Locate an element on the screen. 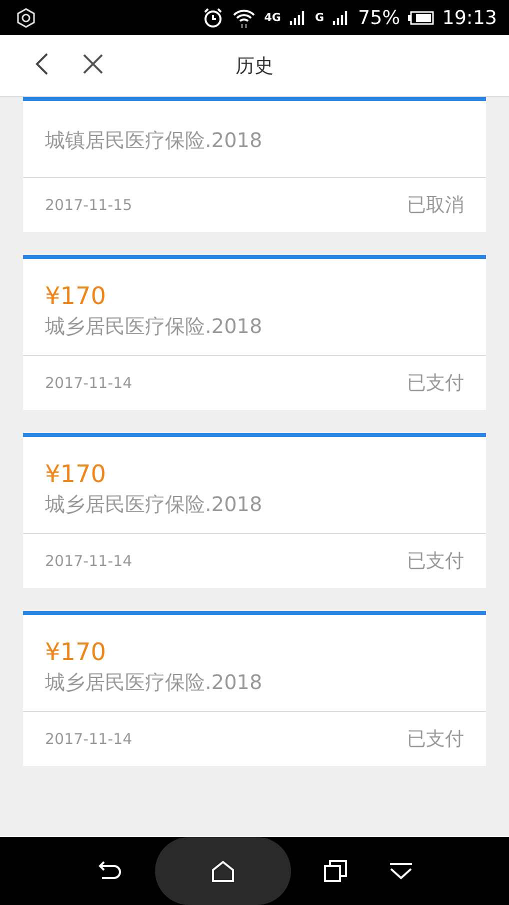 The width and height of the screenshot is (509, 905). battery-level: 75% is located at coordinates (379, 17).